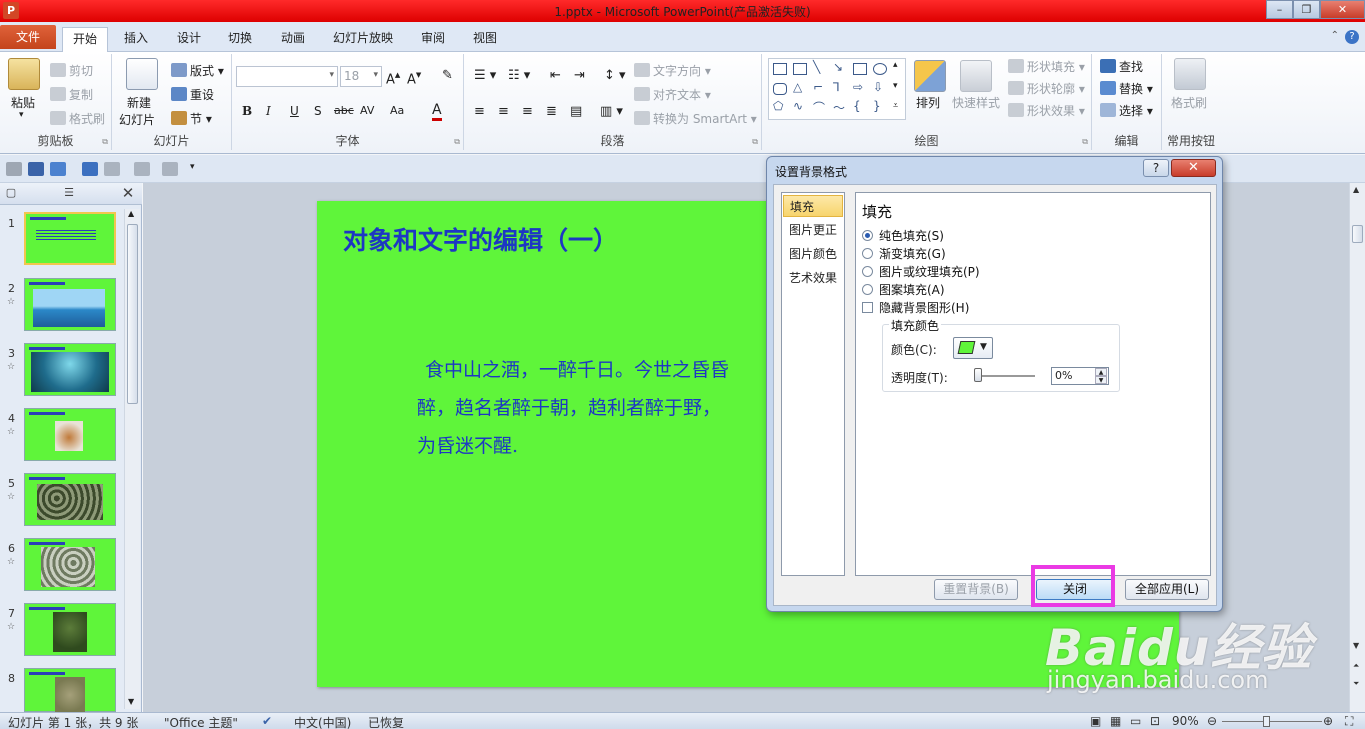 This screenshot has height=729, width=1365. What do you see at coordinates (1335, 35) in the screenshot?
I see `minimize-ribbon-icon: ⌃` at bounding box center [1335, 35].